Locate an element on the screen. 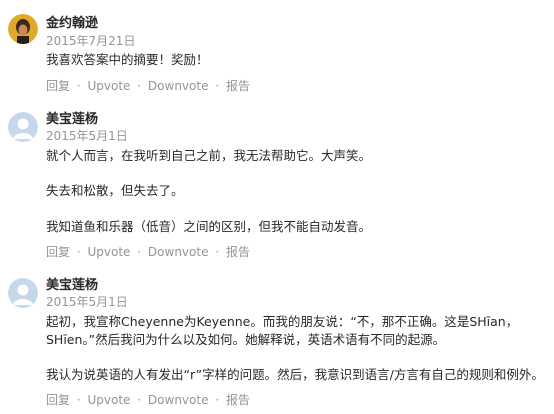 The height and width of the screenshot is (414, 554). comment-text: 我喜欢答案中的摘要！奖励！ is located at coordinates (127, 59).